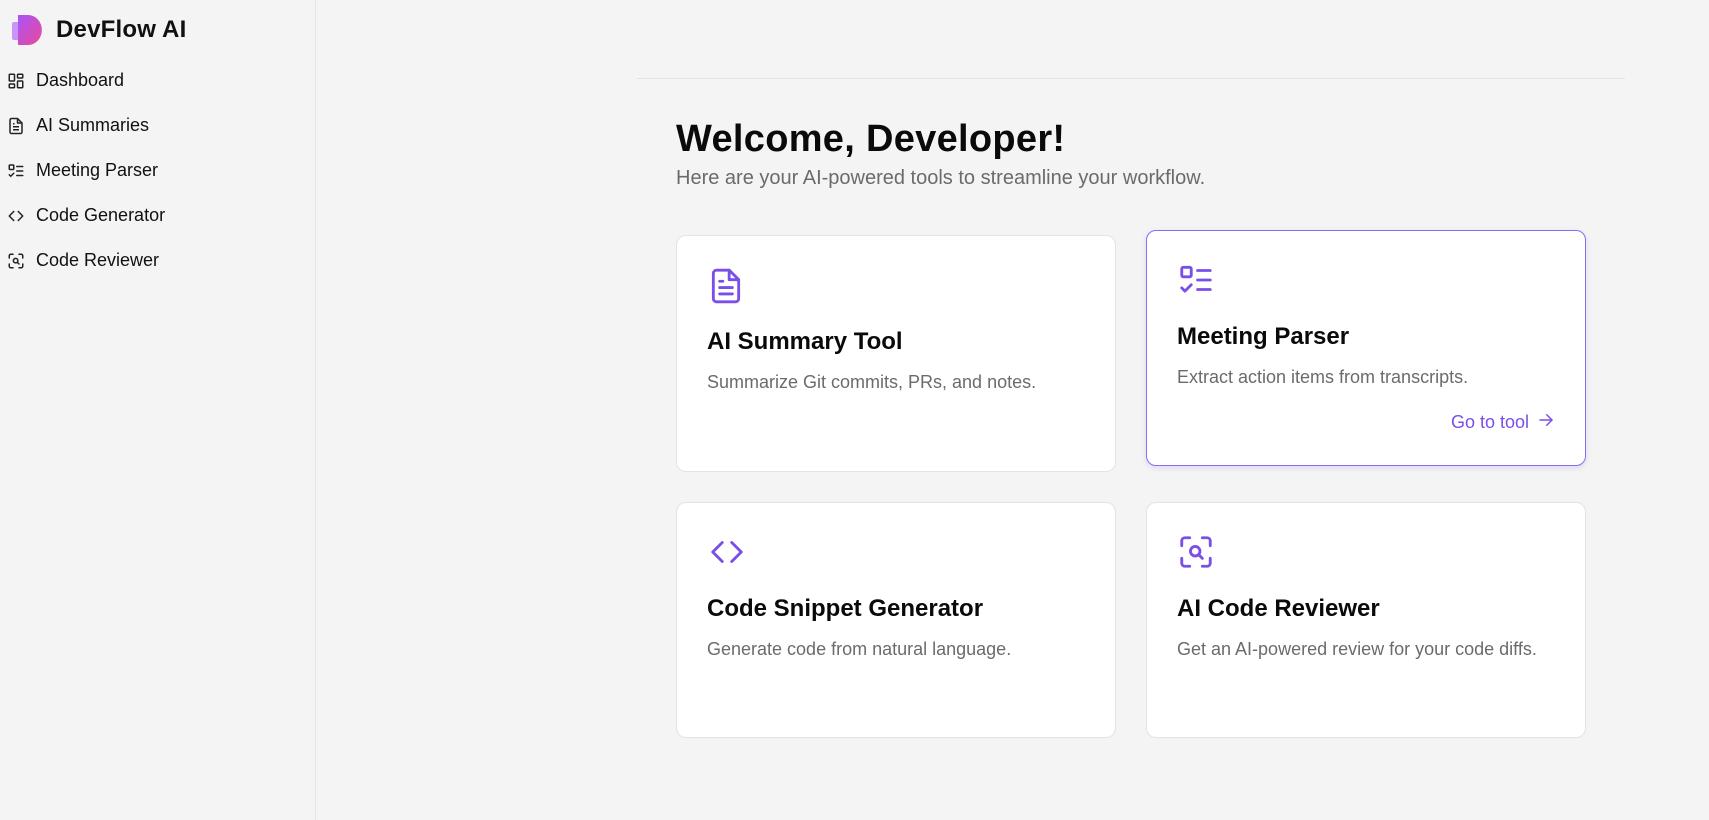 Image resolution: width=1709 pixels, height=820 pixels. I want to click on brand: DevFlow AI, so click(98, 30).